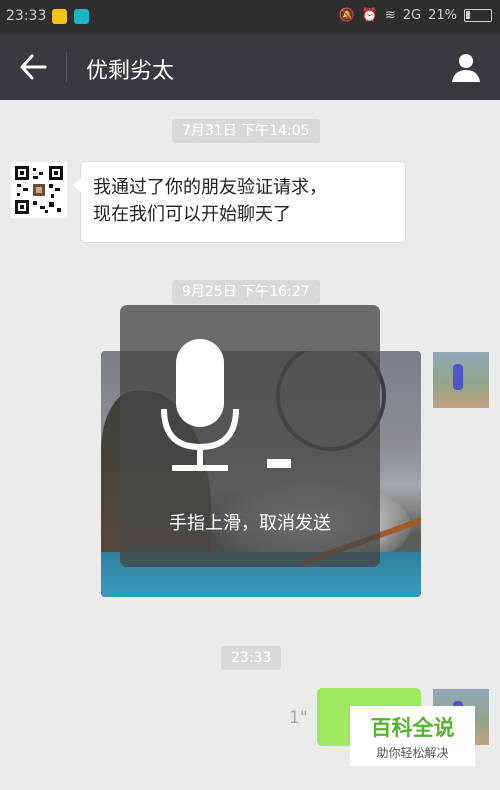  What do you see at coordinates (412, 753) in the screenshot?
I see `watermark-subtitle: 助你轻松解决` at bounding box center [412, 753].